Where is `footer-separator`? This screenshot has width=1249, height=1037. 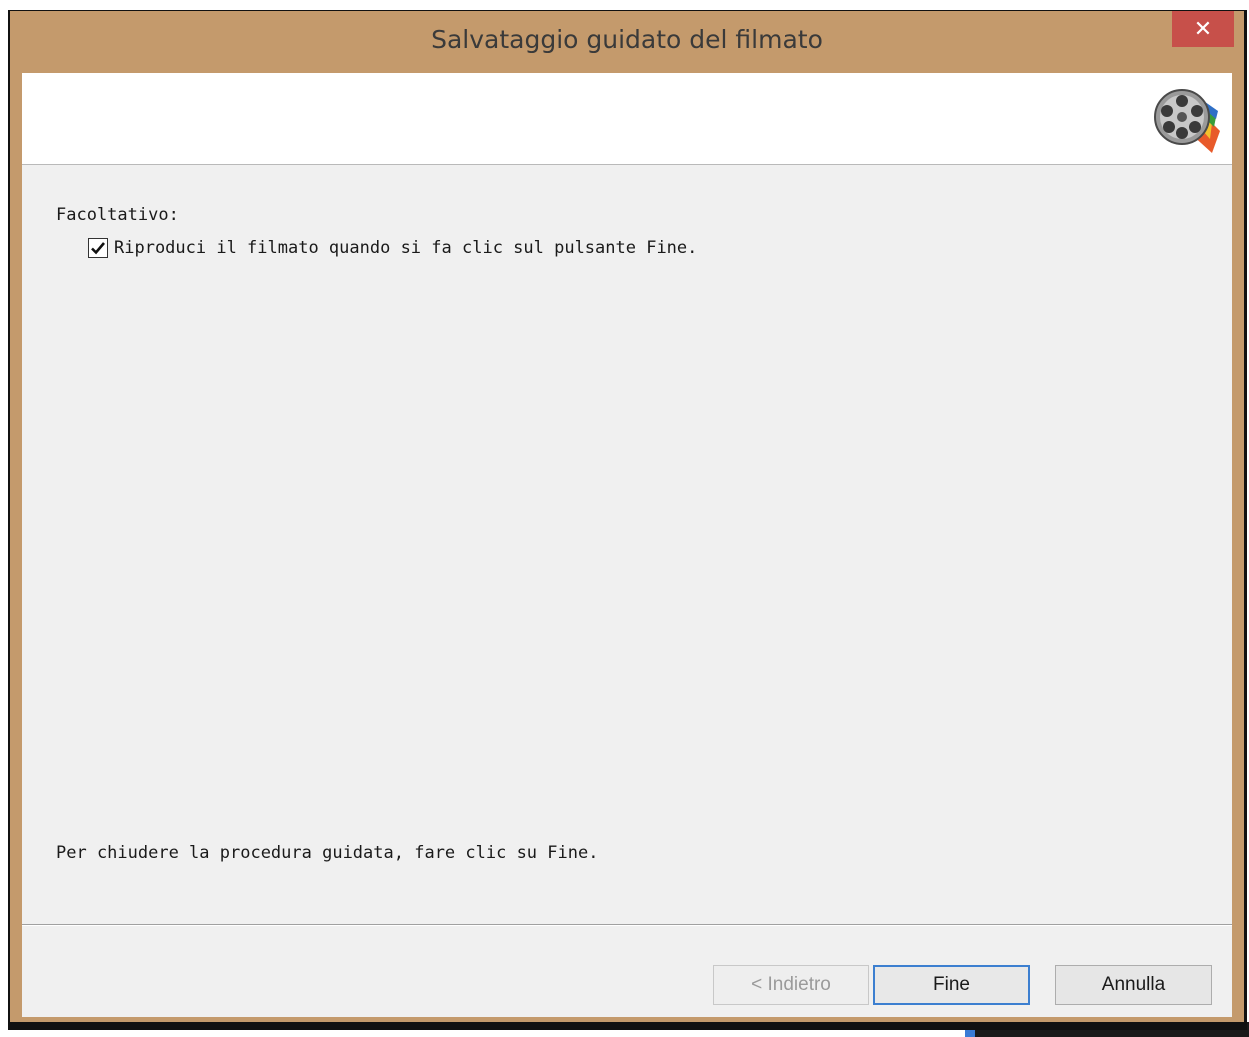
footer-separator is located at coordinates (627, 925).